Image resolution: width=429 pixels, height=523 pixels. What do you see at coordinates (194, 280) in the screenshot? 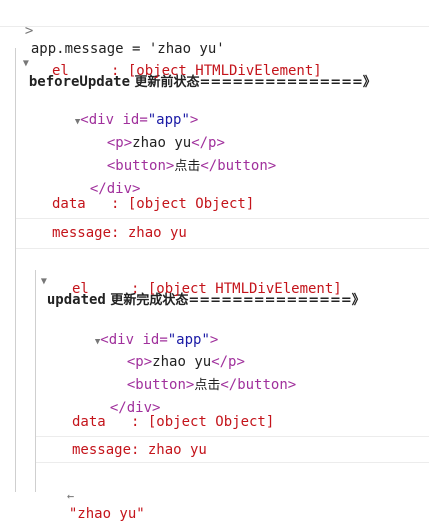
I see `group-header-updated: ▼ updated 更新完成状态===============》` at bounding box center [194, 280].